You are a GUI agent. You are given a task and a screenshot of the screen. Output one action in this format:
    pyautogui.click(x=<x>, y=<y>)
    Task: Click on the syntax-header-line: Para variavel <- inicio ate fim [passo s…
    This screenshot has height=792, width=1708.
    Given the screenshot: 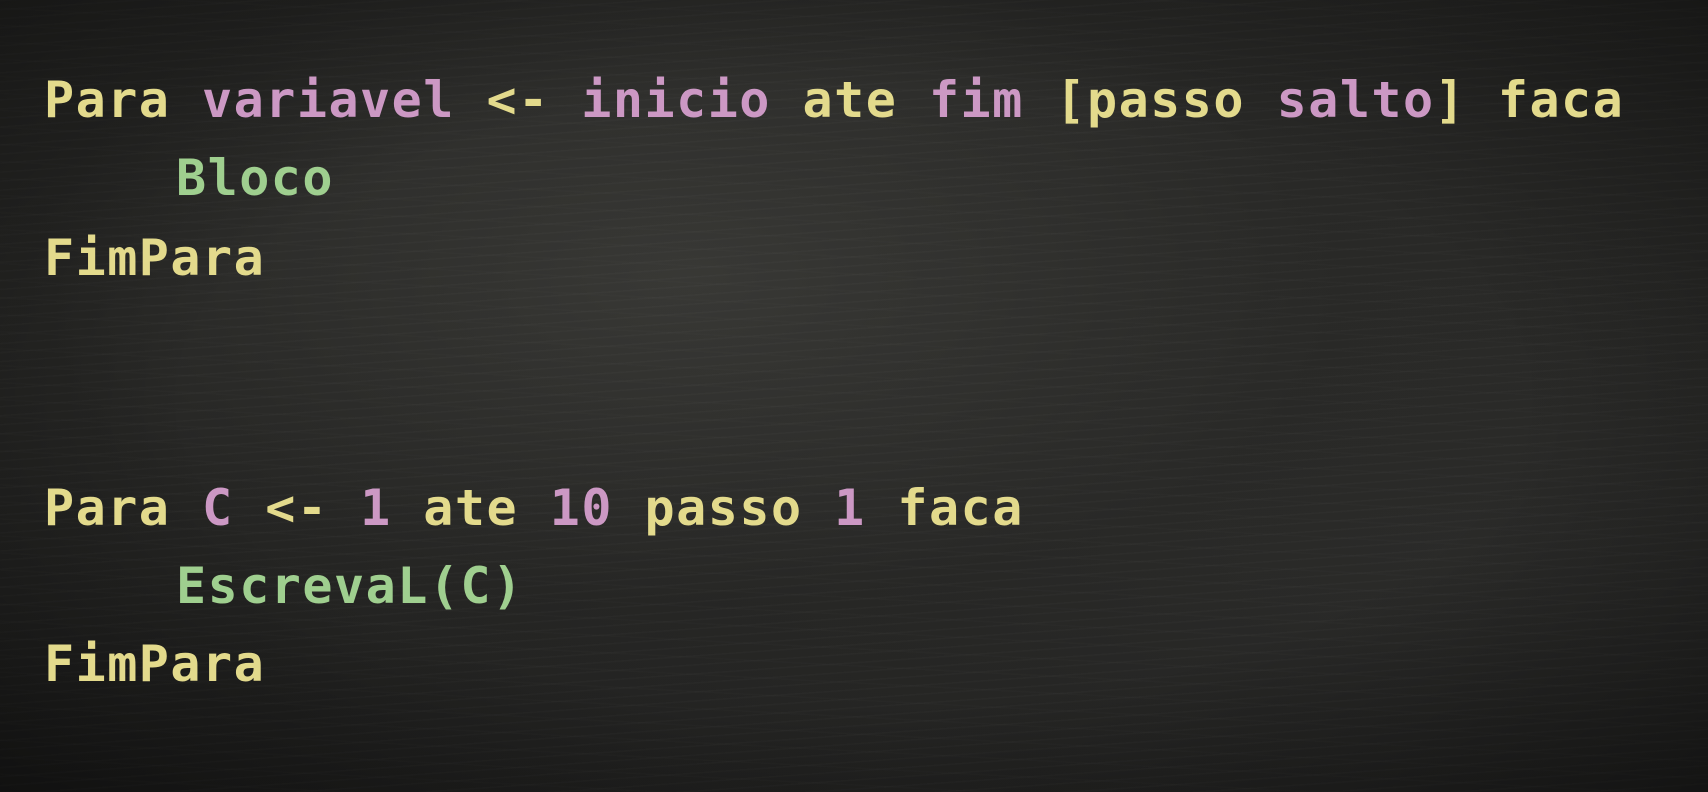 What is the action you would take?
    pyautogui.click(x=834, y=100)
    